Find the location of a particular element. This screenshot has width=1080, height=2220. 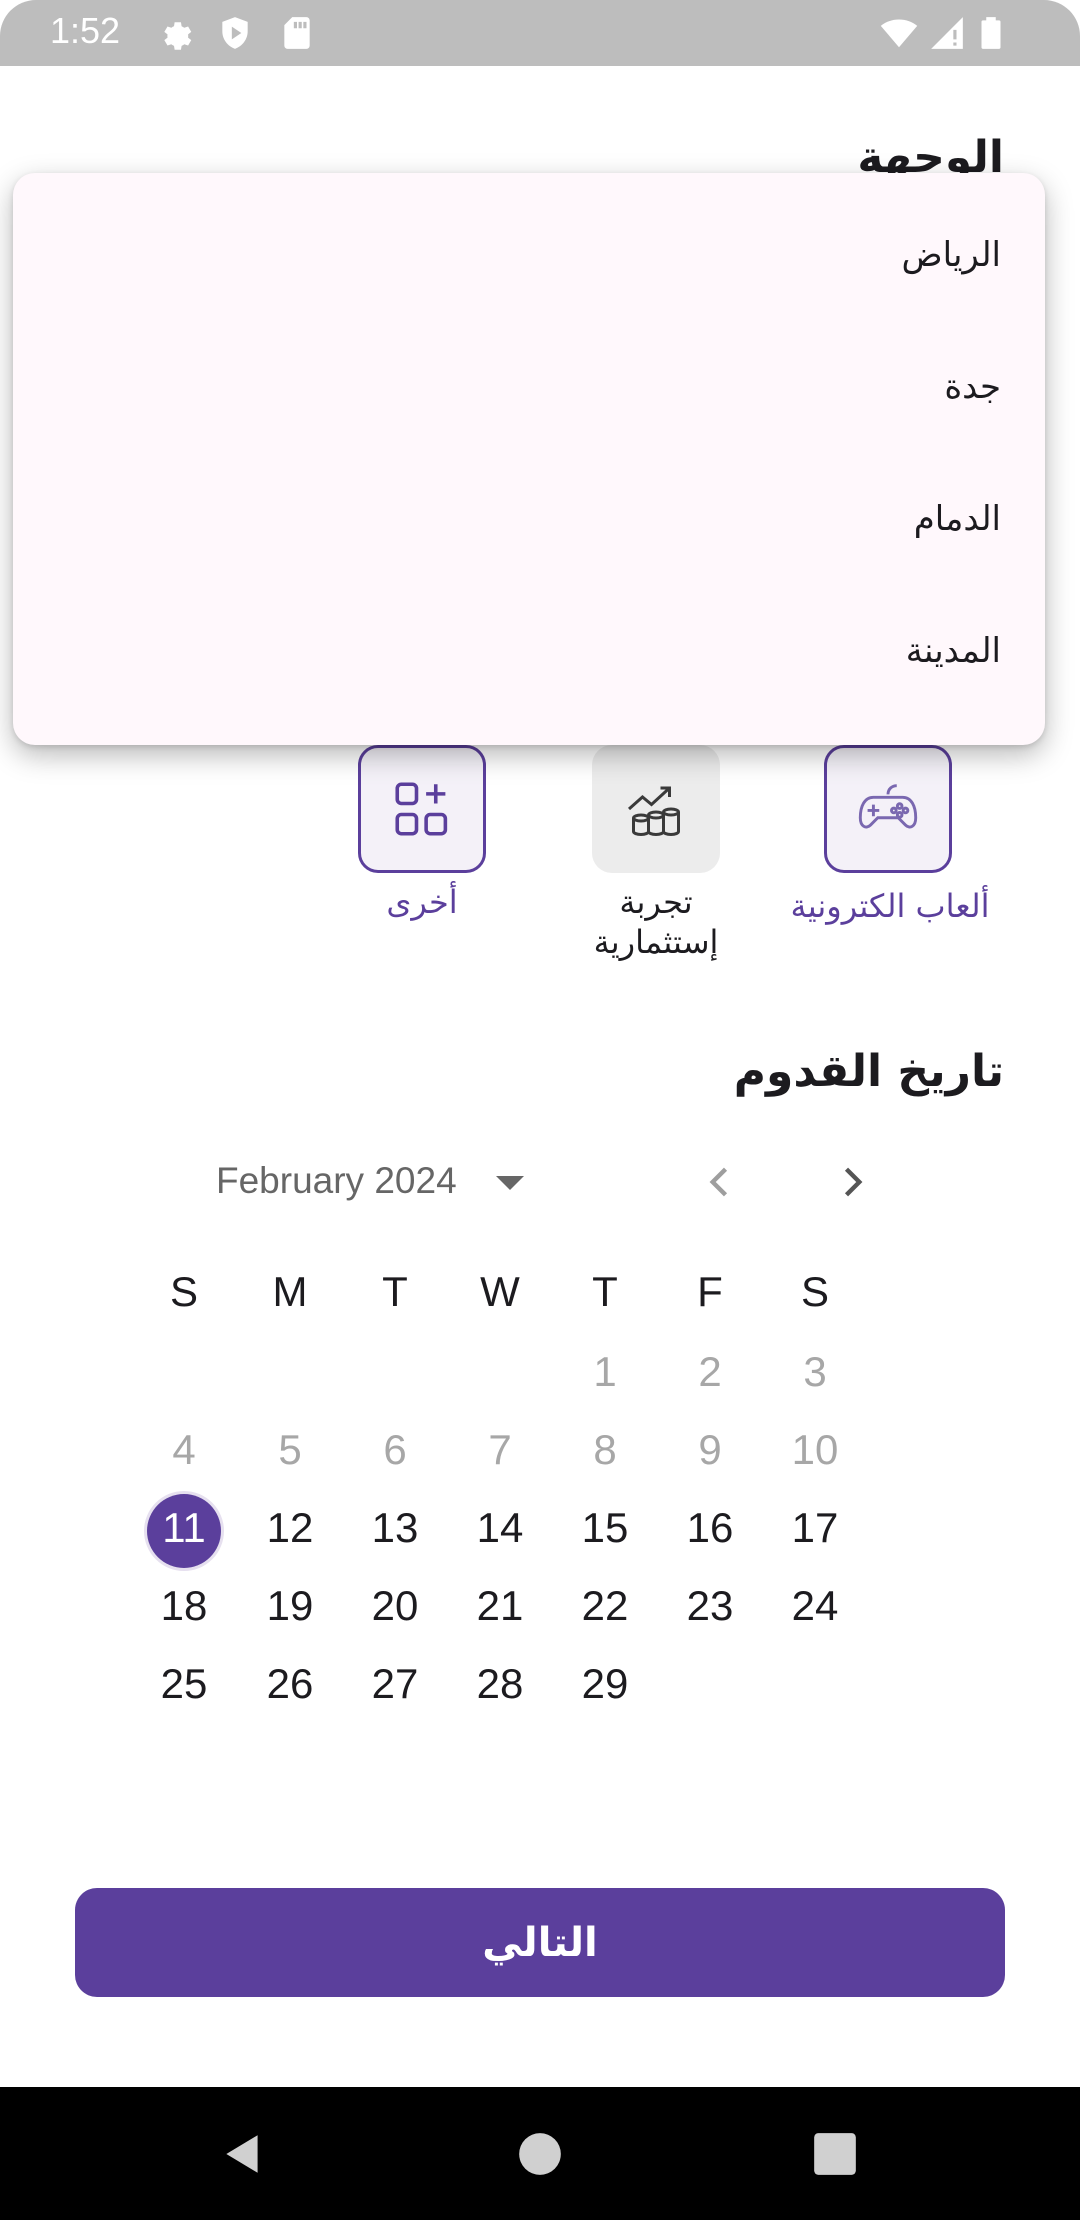

category-gaming-tile is located at coordinates (888, 809).